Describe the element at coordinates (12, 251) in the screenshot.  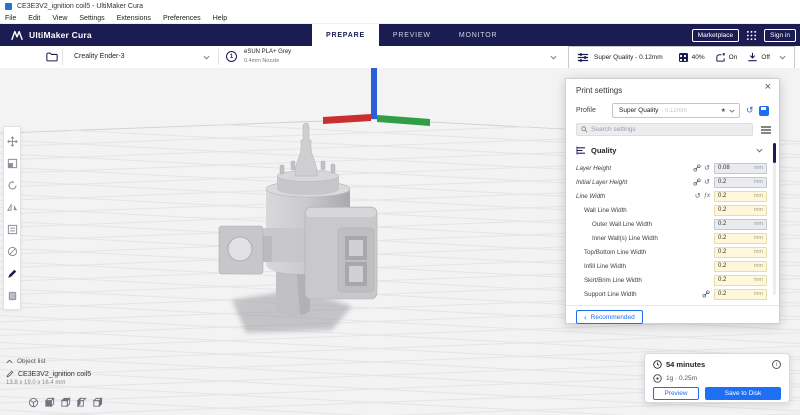
I see `support-blocker-icon` at that location.